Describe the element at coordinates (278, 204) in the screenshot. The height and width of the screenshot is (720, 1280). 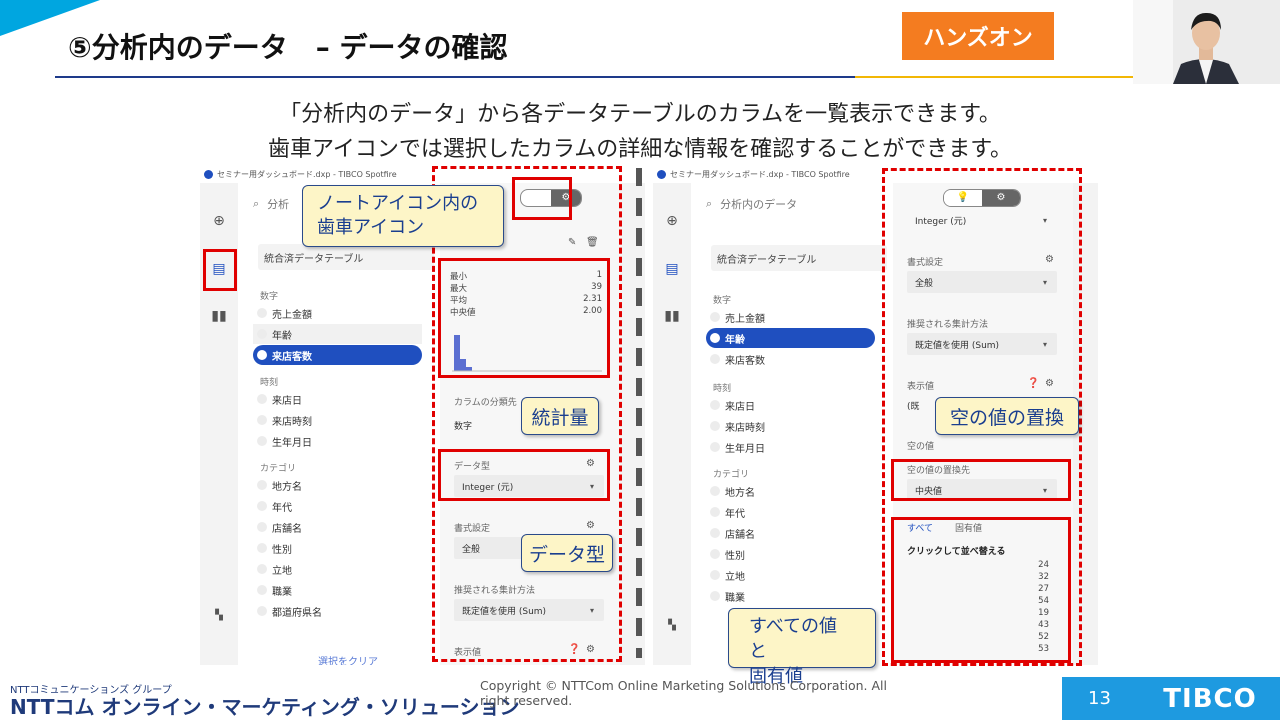
I see `left-search-text: 分析` at that location.